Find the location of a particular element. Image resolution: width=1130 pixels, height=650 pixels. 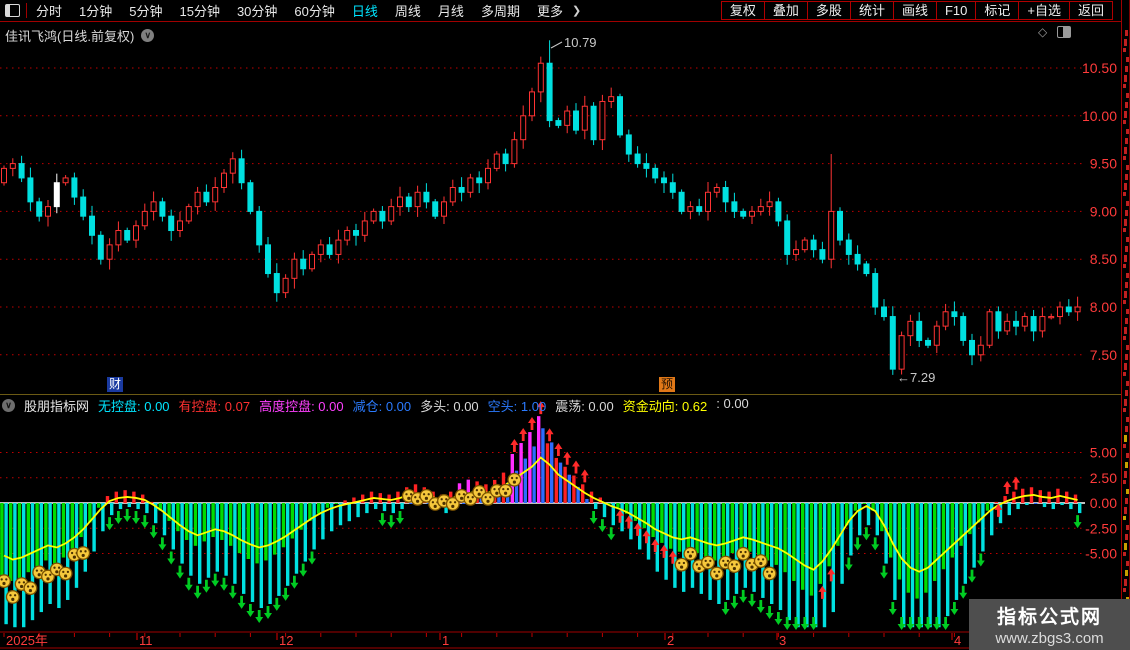

diamond-icon: ◇ is located at coordinates (1042, 32).